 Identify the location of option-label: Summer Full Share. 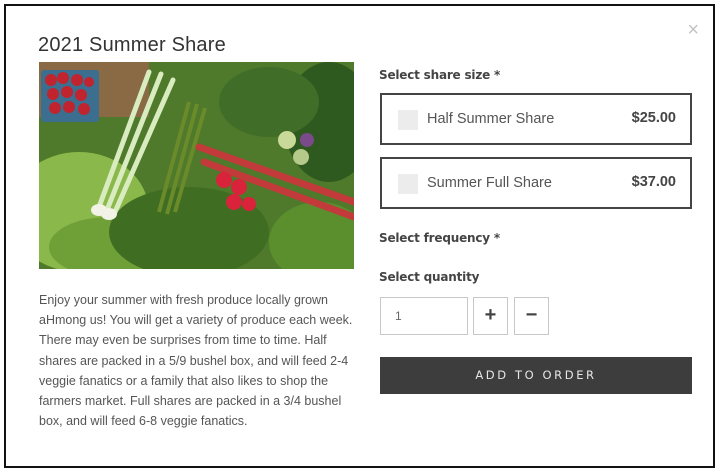
(489, 183).